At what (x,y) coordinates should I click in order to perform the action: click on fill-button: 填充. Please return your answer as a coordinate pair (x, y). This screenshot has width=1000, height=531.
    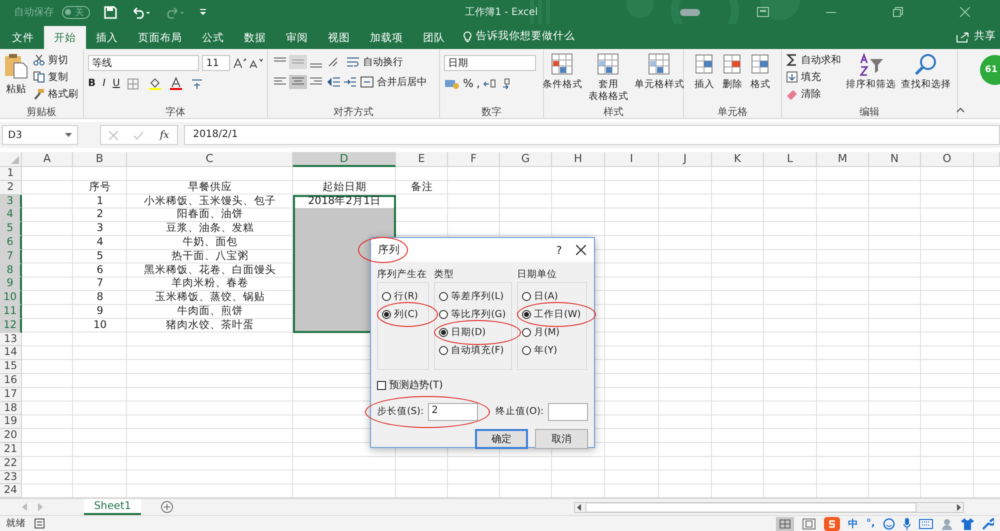
    Looking at the image, I should click on (811, 77).